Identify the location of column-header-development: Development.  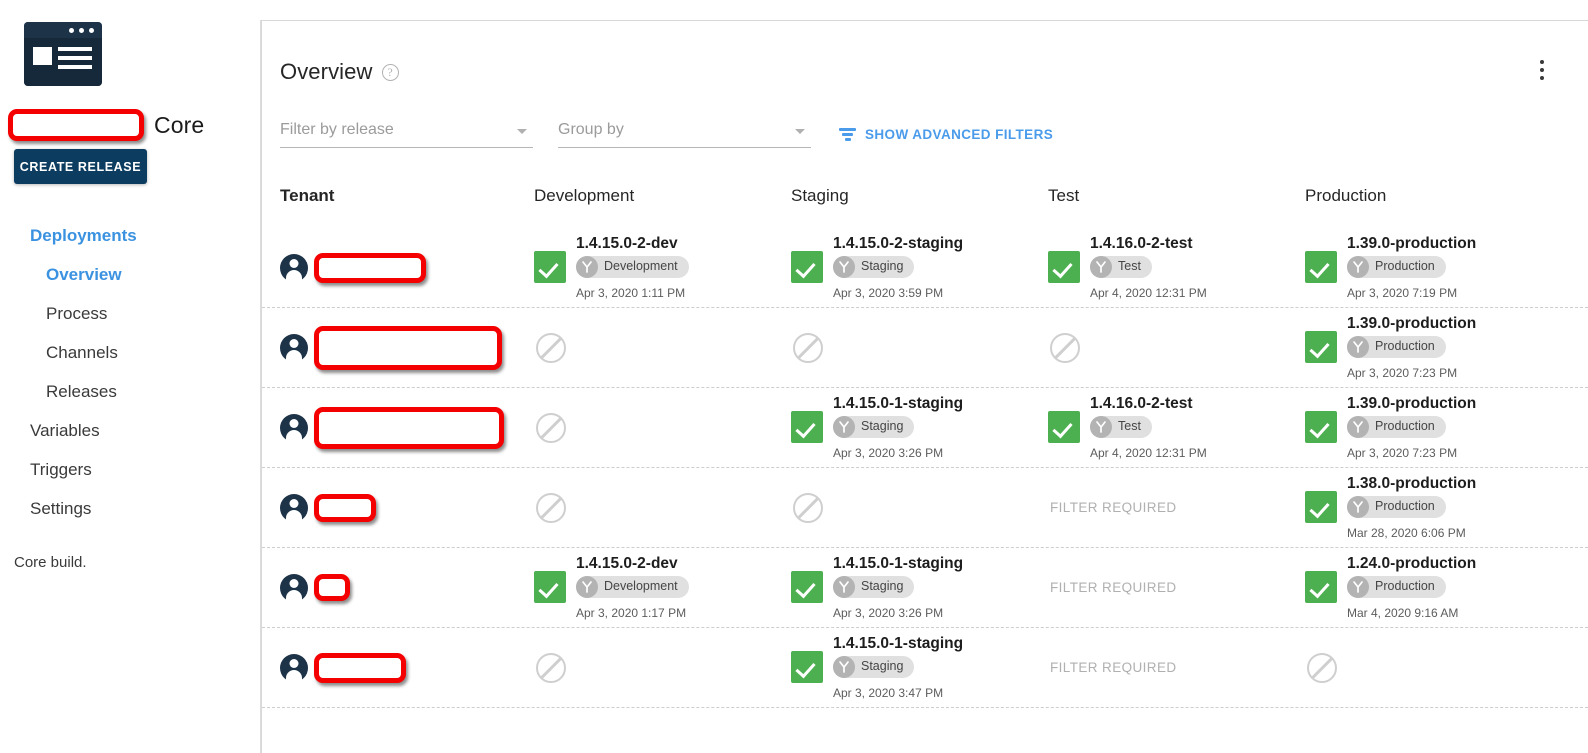
(584, 195).